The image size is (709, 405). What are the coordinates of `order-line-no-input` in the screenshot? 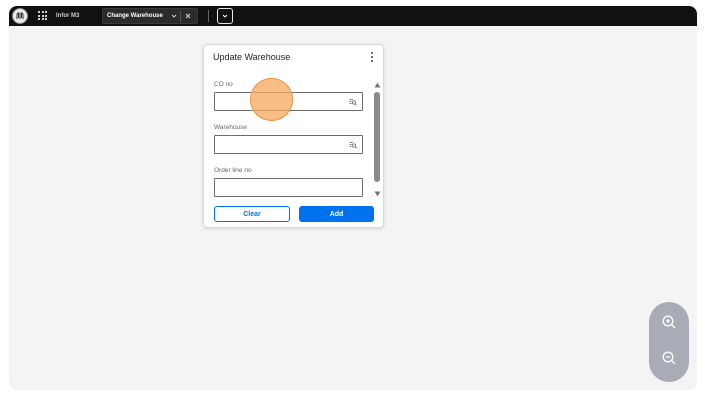 It's located at (288, 190).